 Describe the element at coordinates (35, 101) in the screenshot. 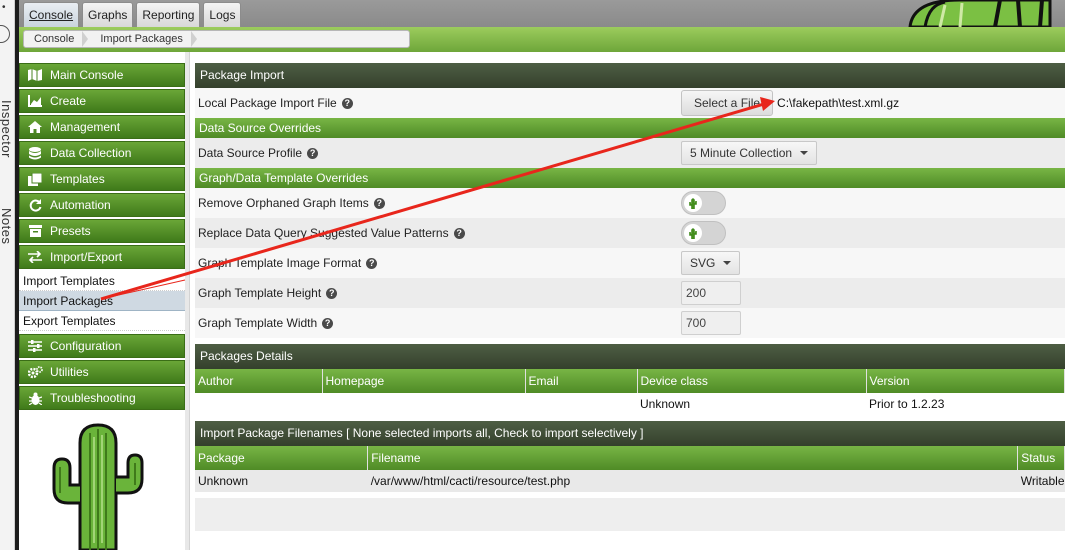

I see `chart-icon` at that location.